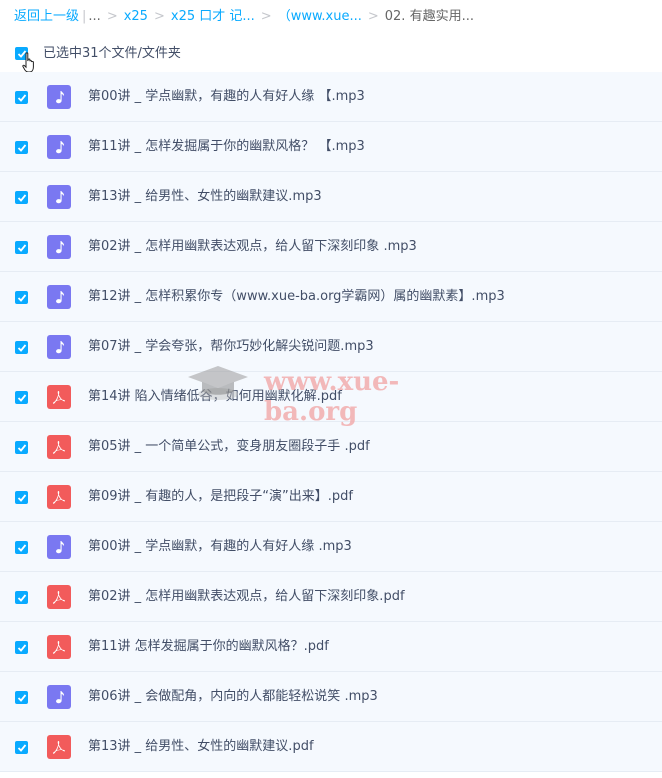 This screenshot has height=778, width=662. Describe the element at coordinates (246, 597) in the screenshot. I see `file-name: 第02讲 _ 怎样用幽默表达观点，给人留下深刻印象.pdf` at that location.